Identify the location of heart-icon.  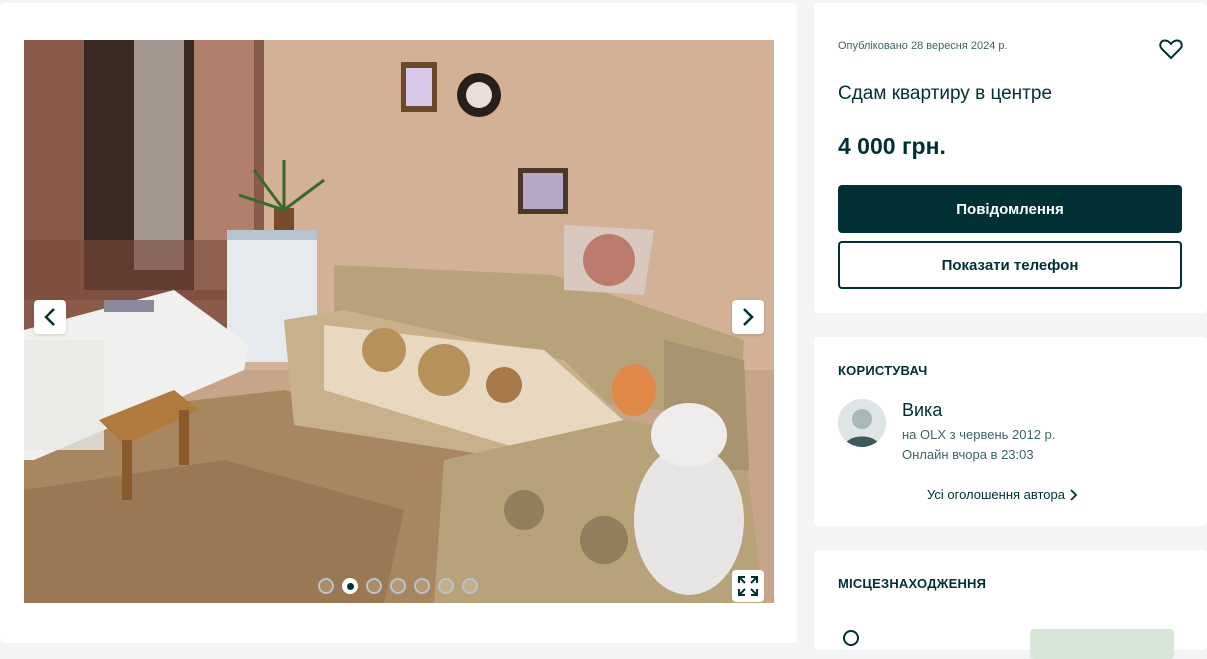
(1171, 49).